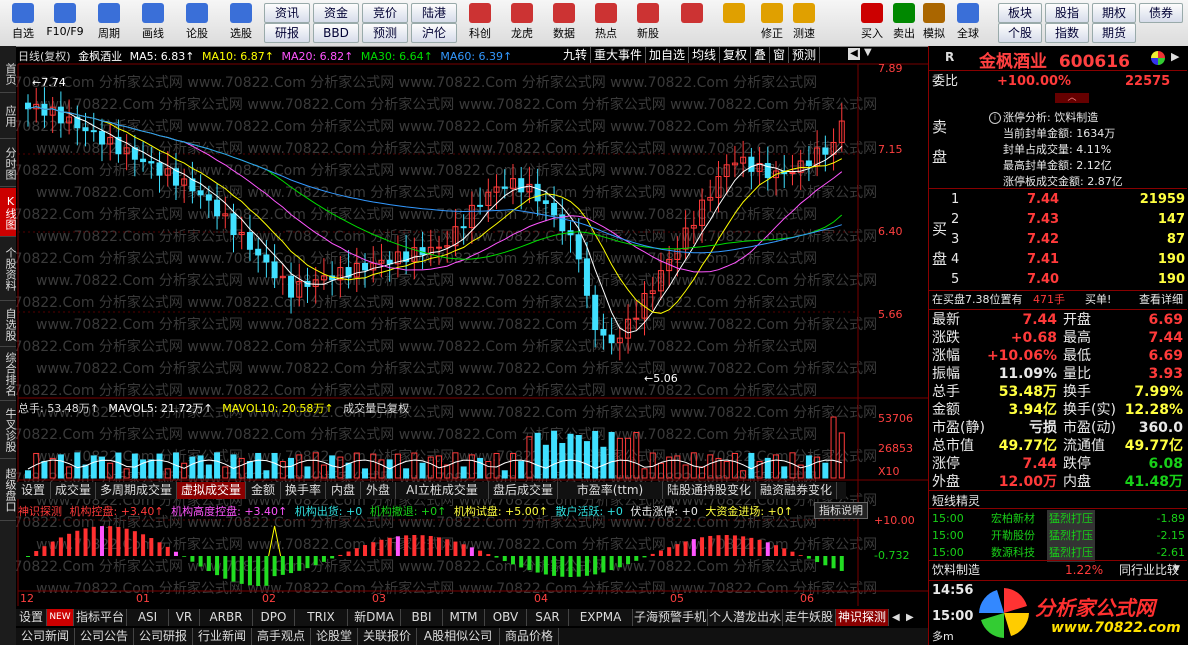  I want to click on tab-4: VR, so click(184, 617).